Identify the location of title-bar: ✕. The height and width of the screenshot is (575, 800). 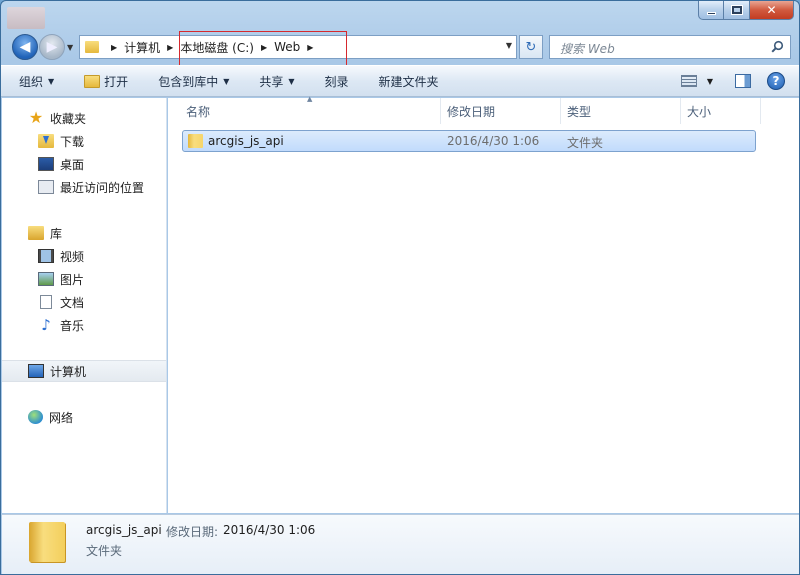
(400, 15).